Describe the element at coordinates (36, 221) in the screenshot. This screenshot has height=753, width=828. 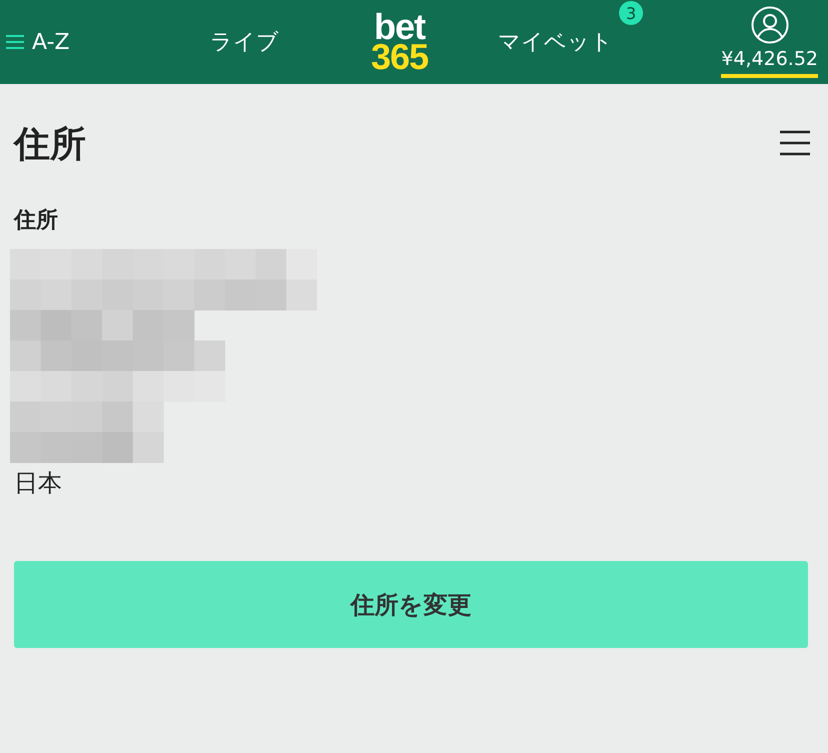
I see `section-heading: 住所` at that location.